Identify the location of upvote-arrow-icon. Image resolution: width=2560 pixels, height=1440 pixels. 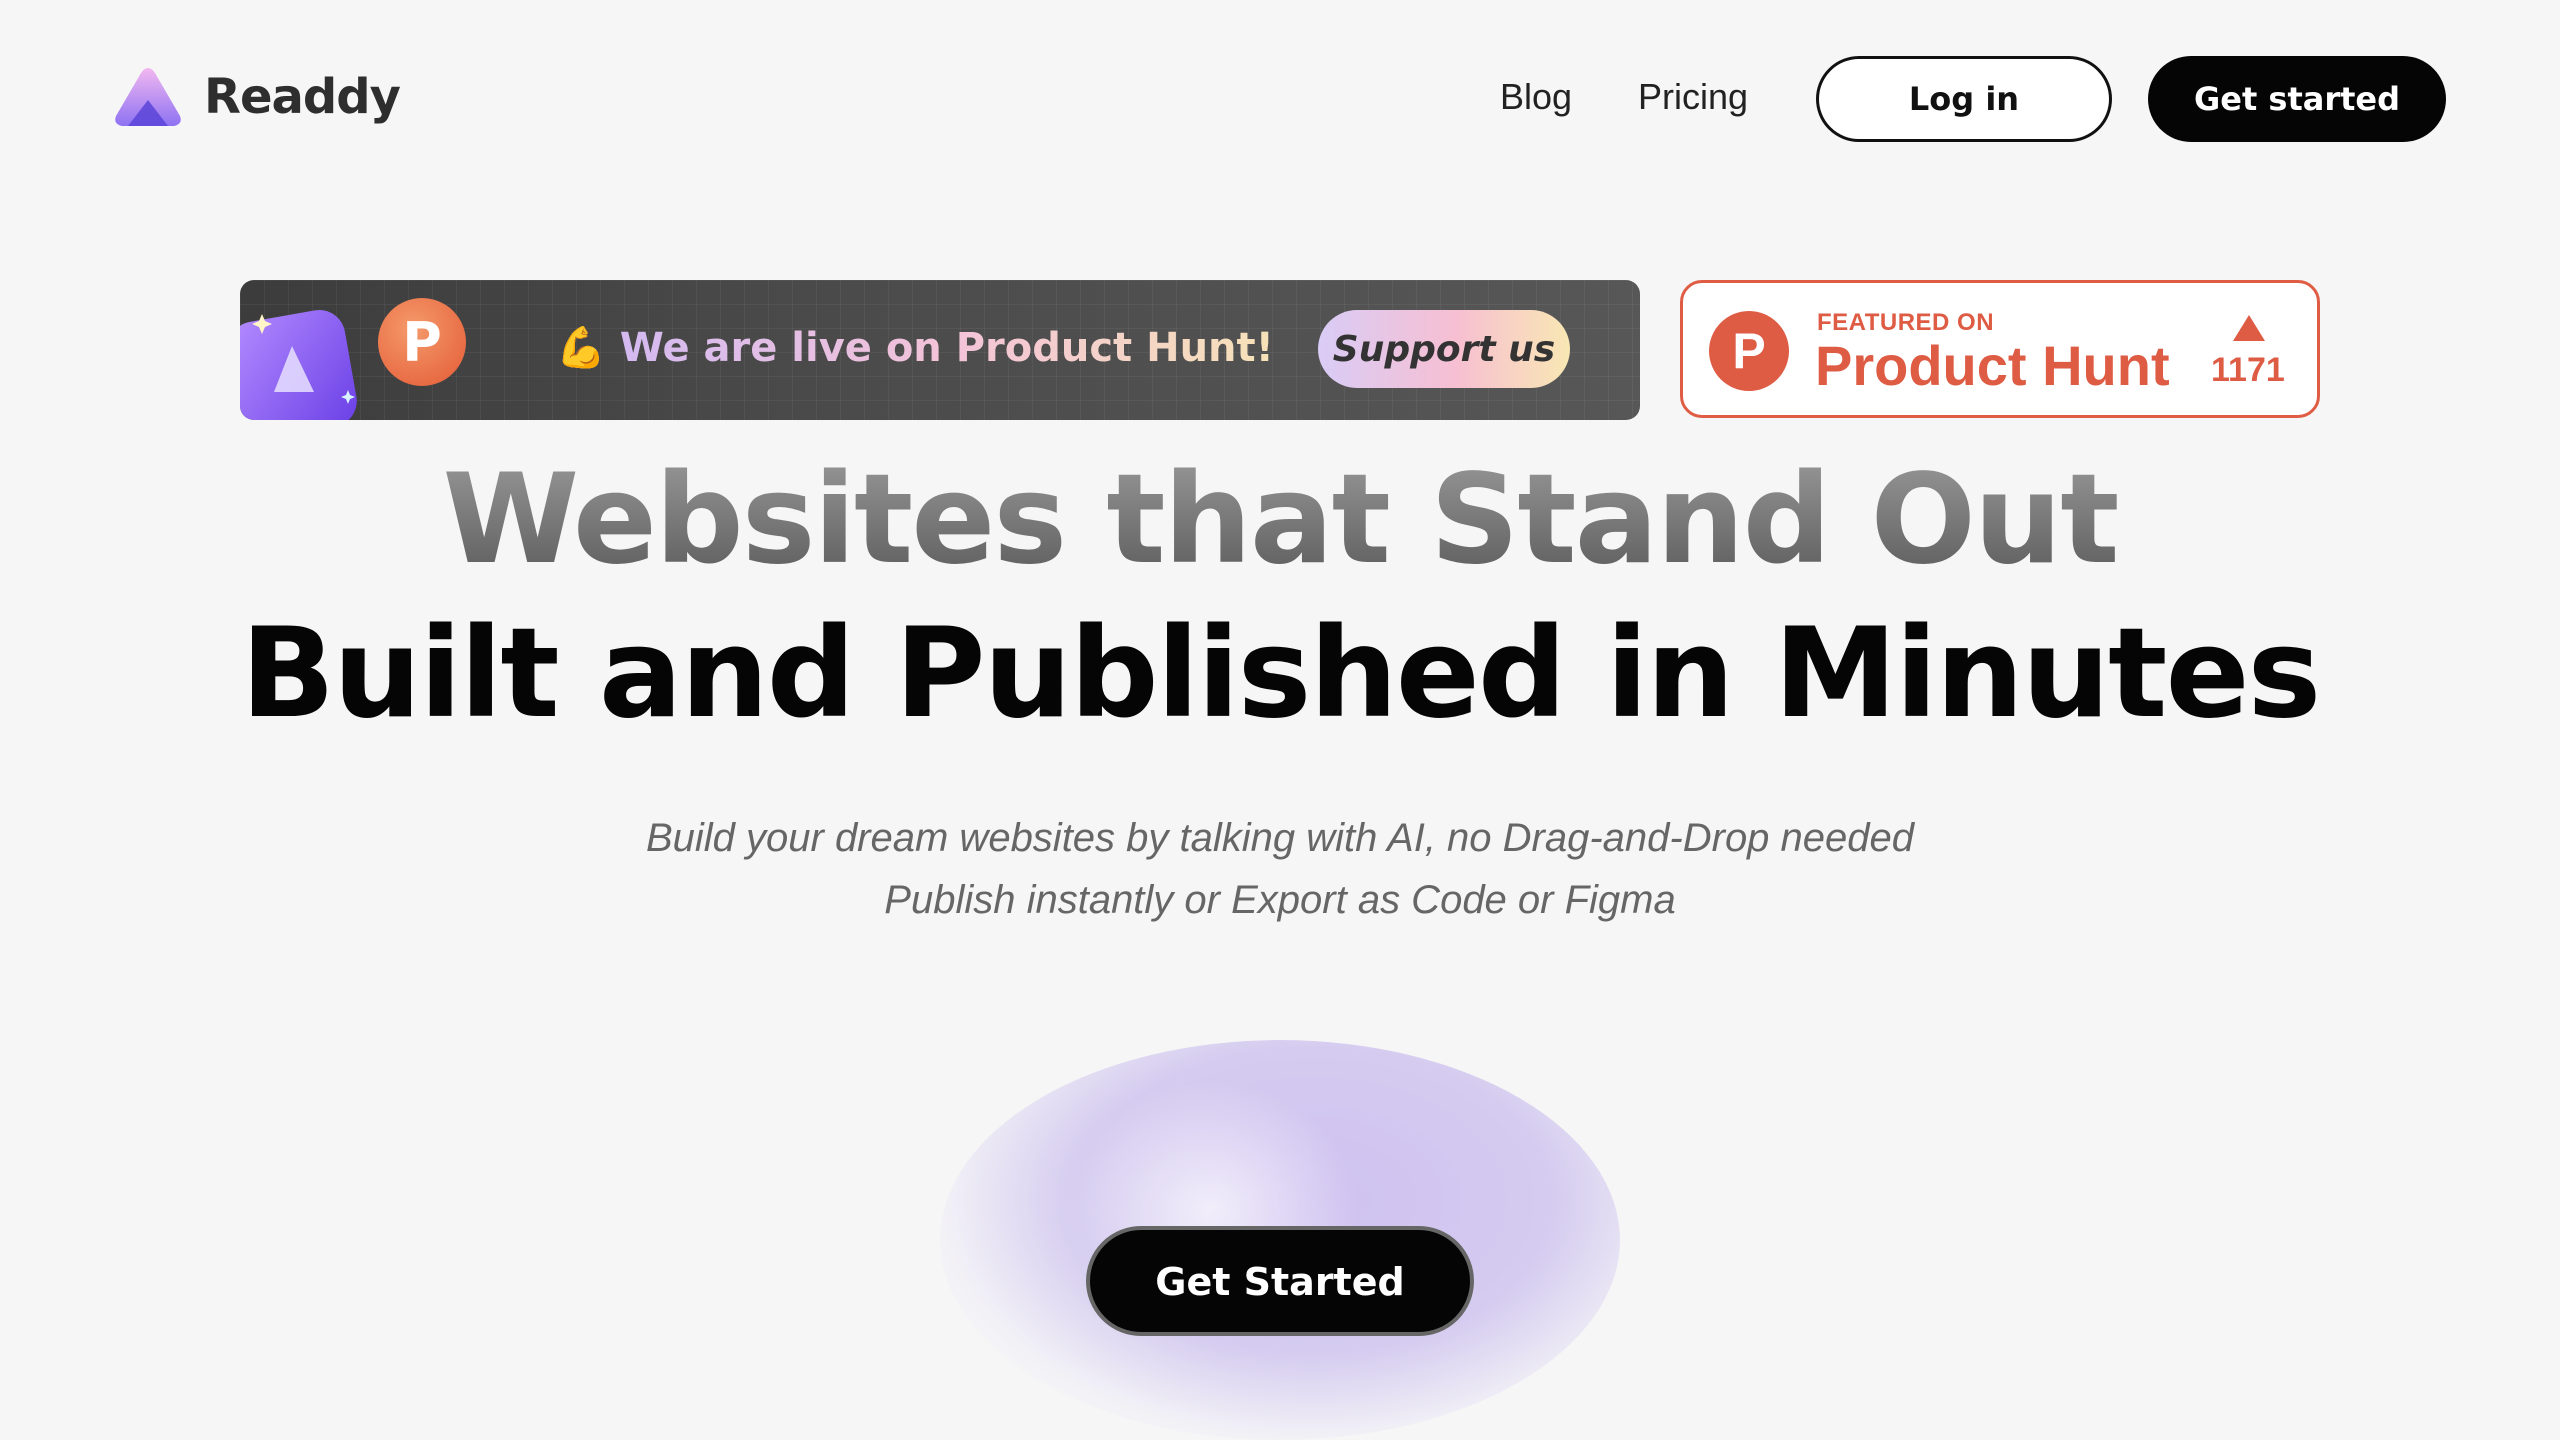
(2249, 328).